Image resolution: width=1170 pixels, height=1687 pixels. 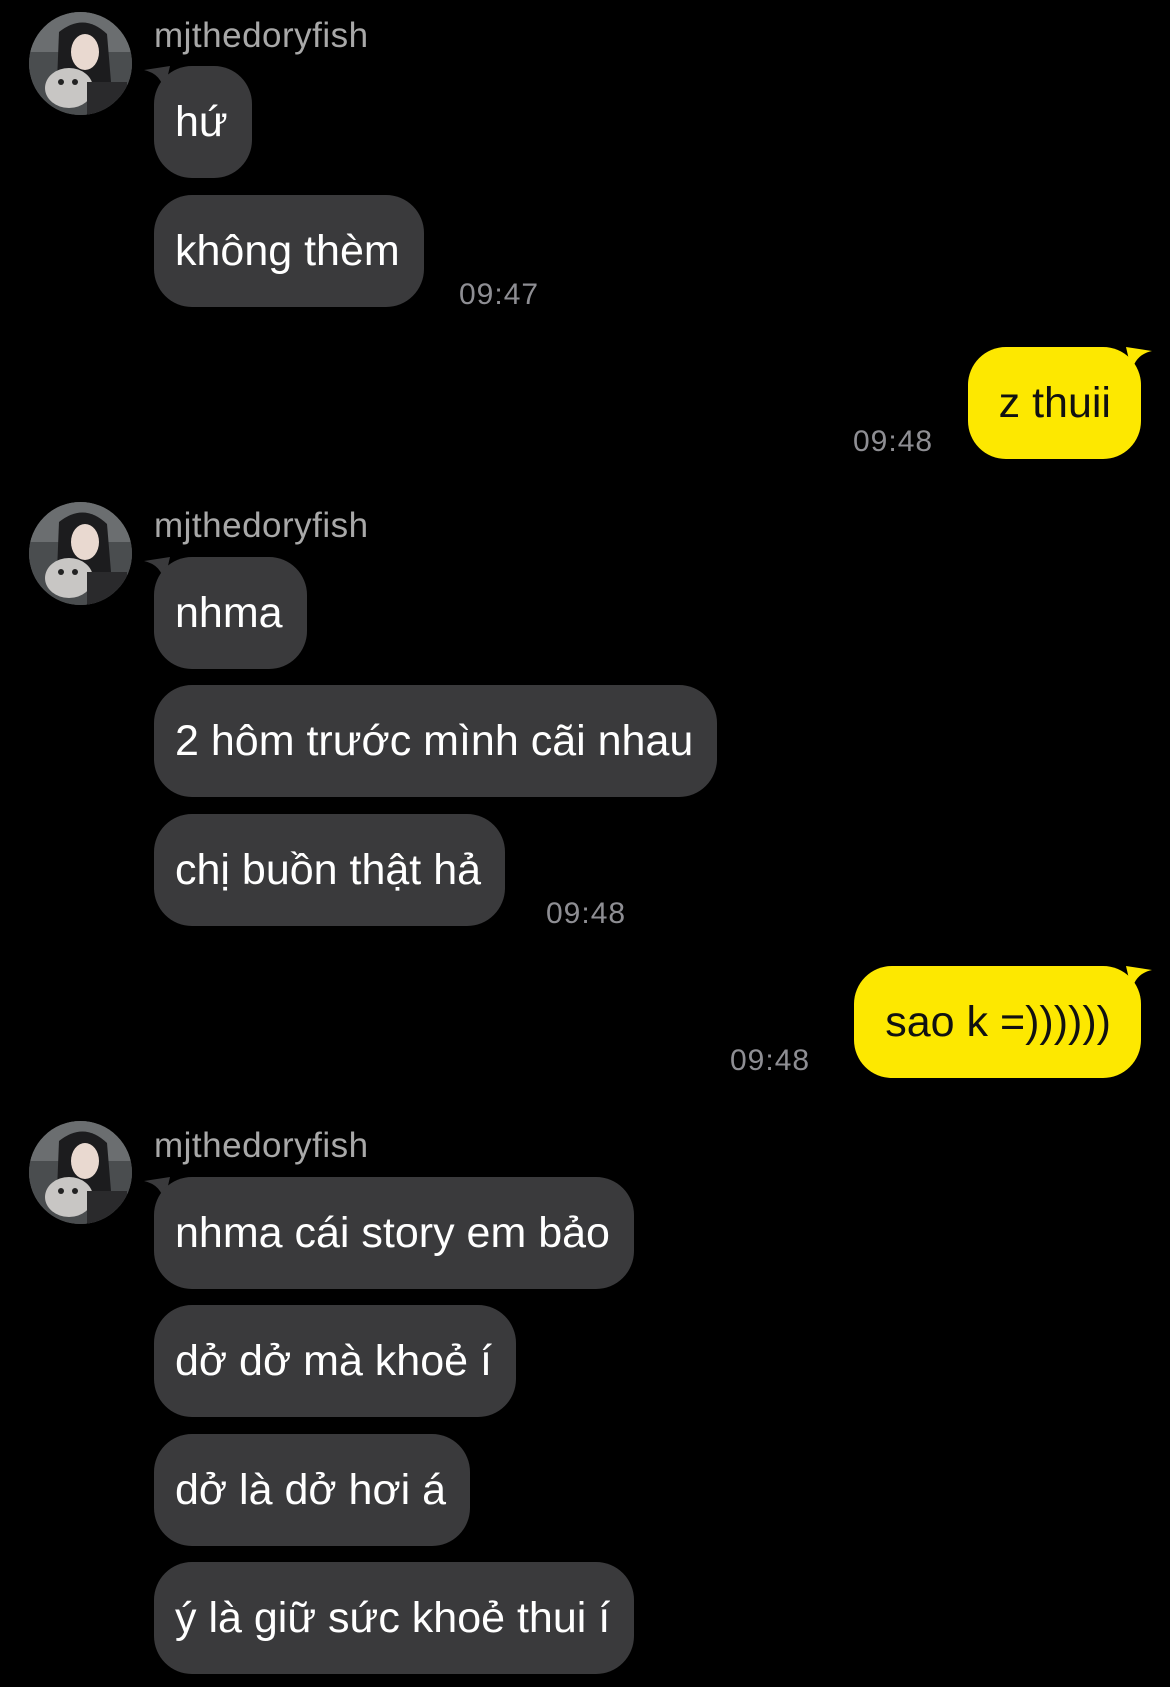 I want to click on timestamp: 09:47, so click(x=499, y=294).